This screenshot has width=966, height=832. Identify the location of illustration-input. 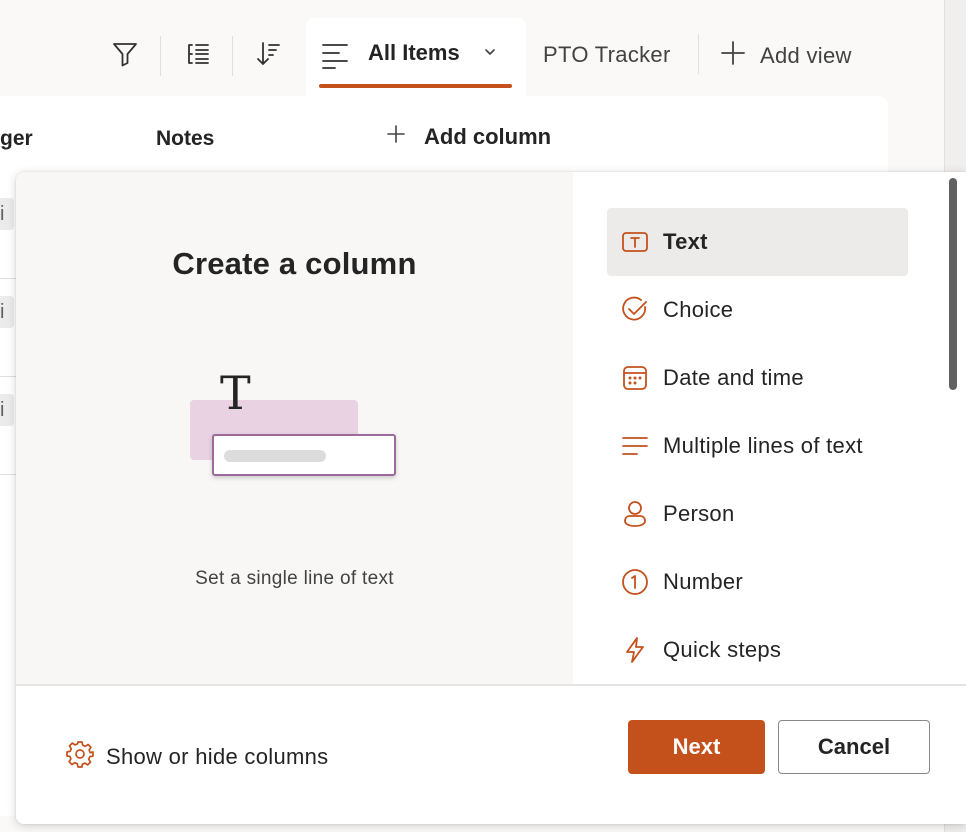
(304, 455).